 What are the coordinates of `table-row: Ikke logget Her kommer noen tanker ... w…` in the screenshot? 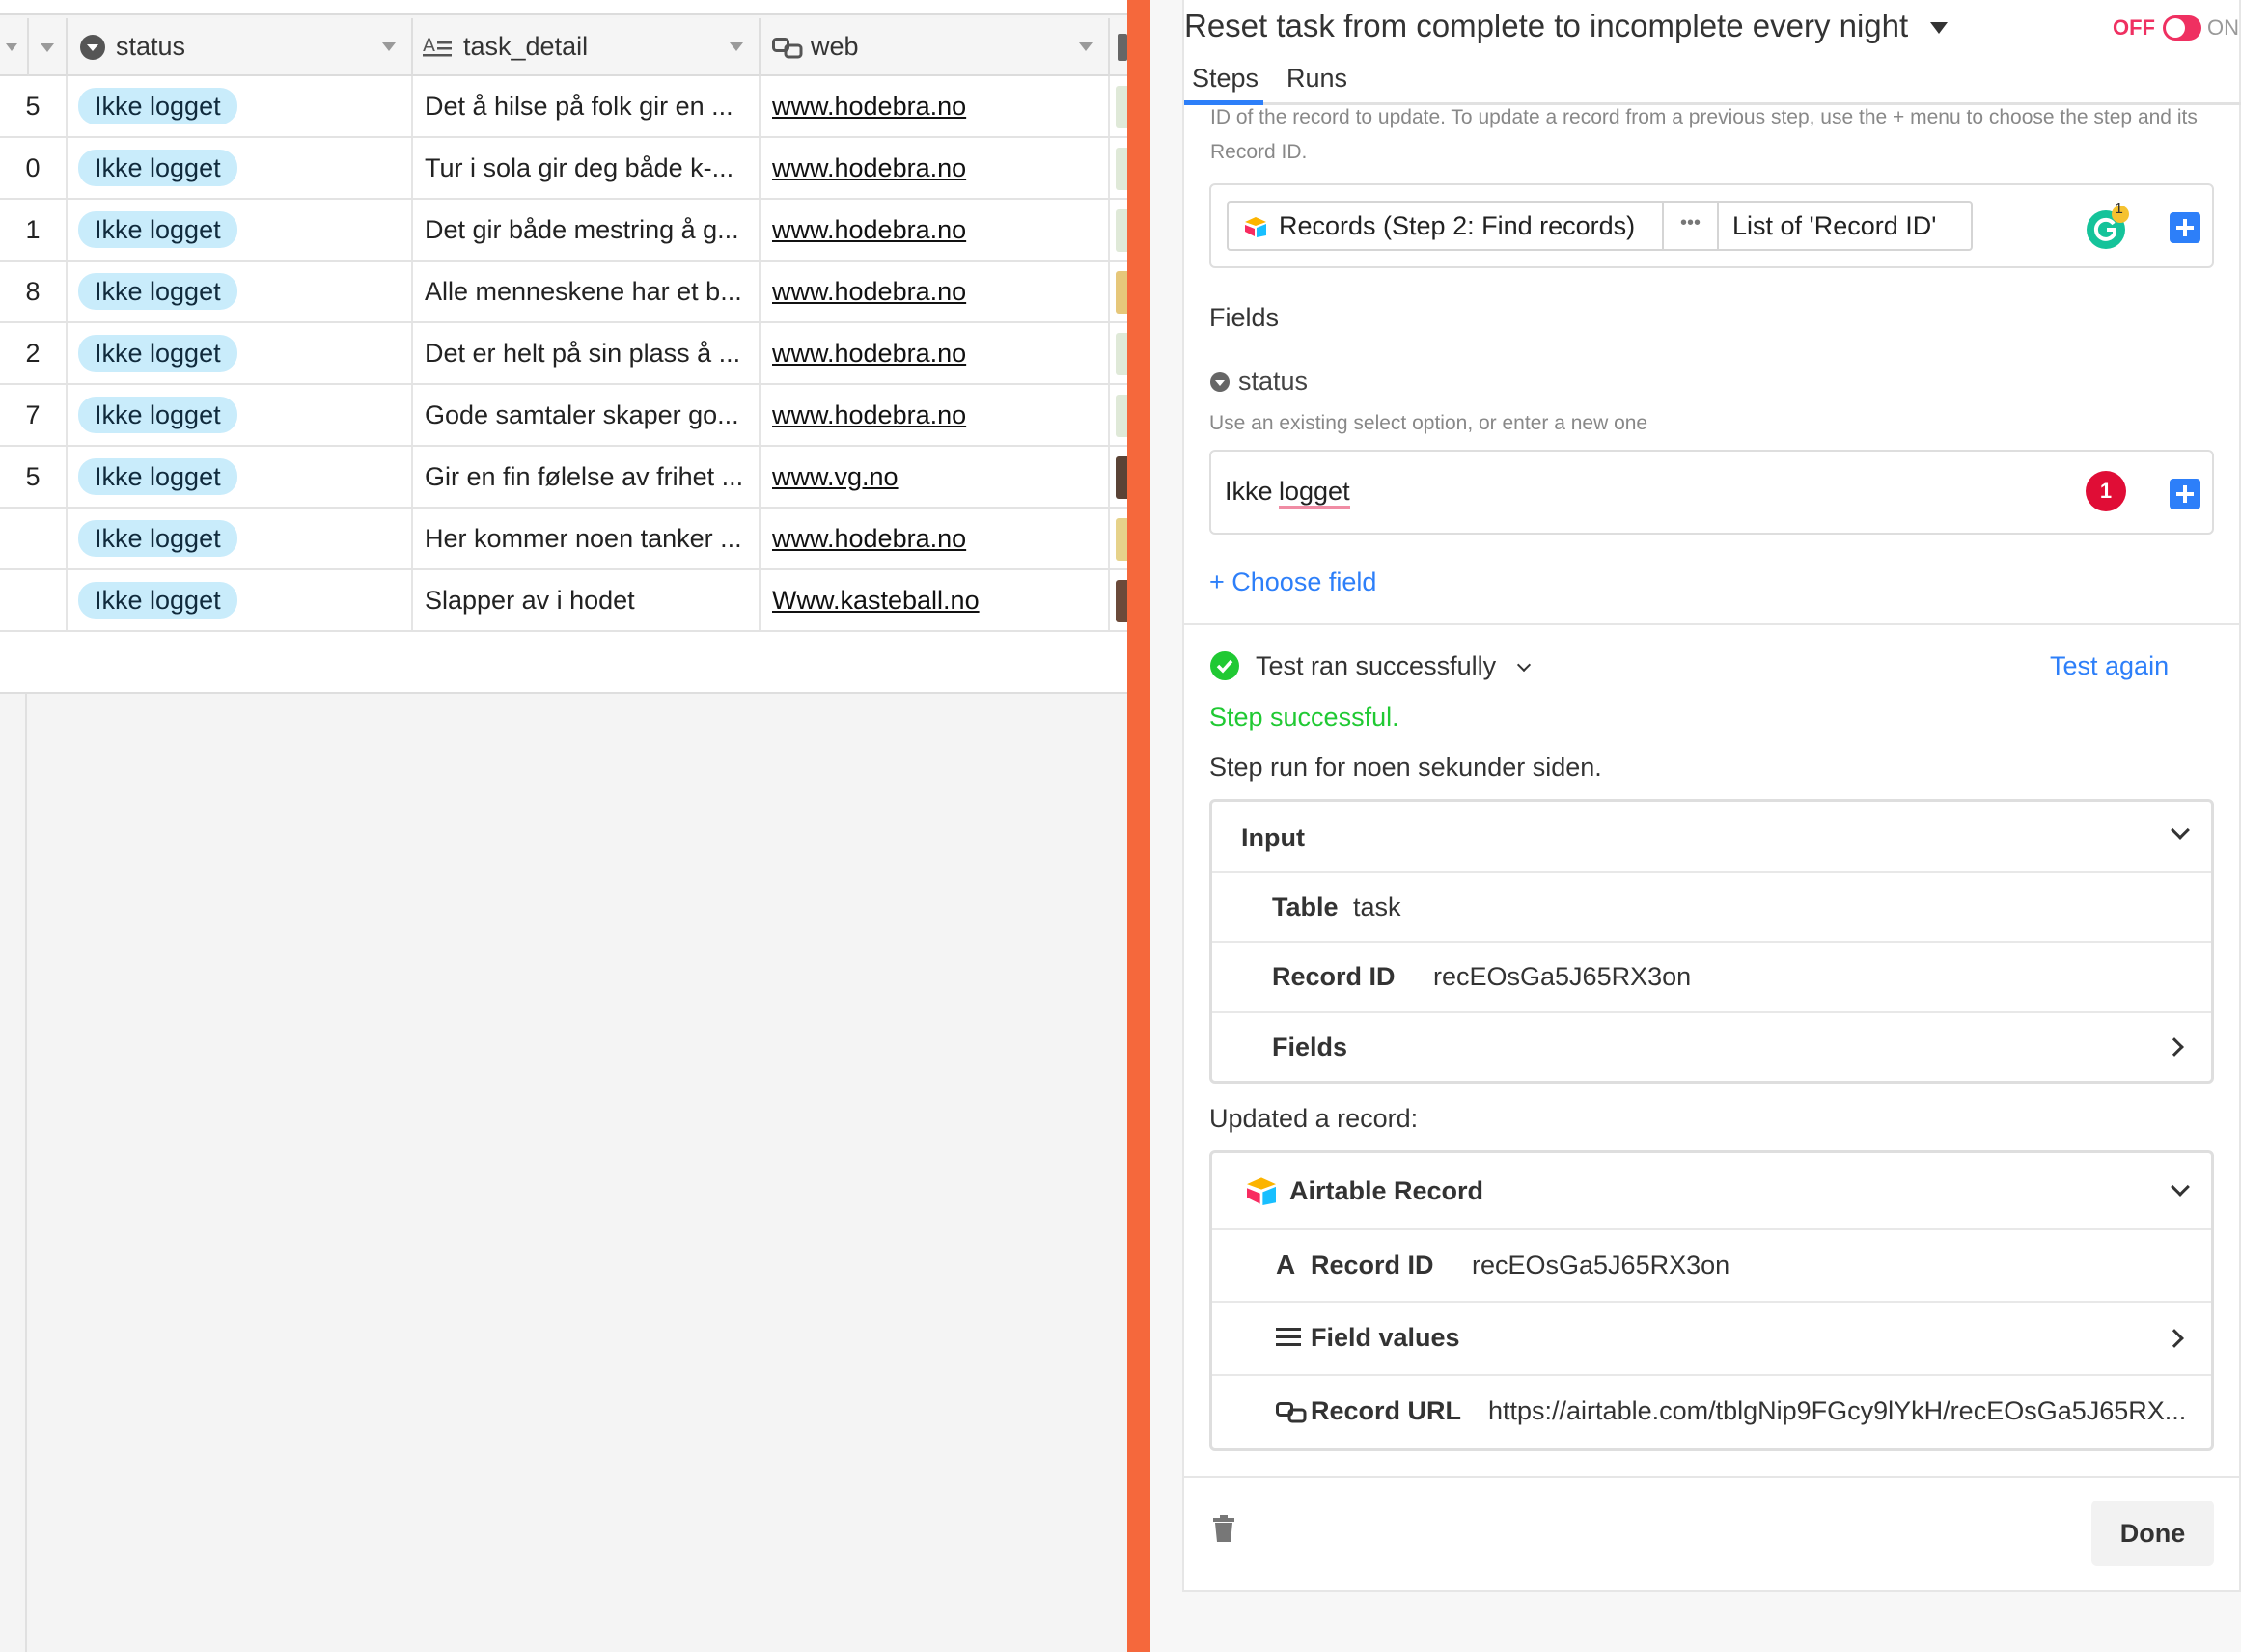 It's located at (564, 539).